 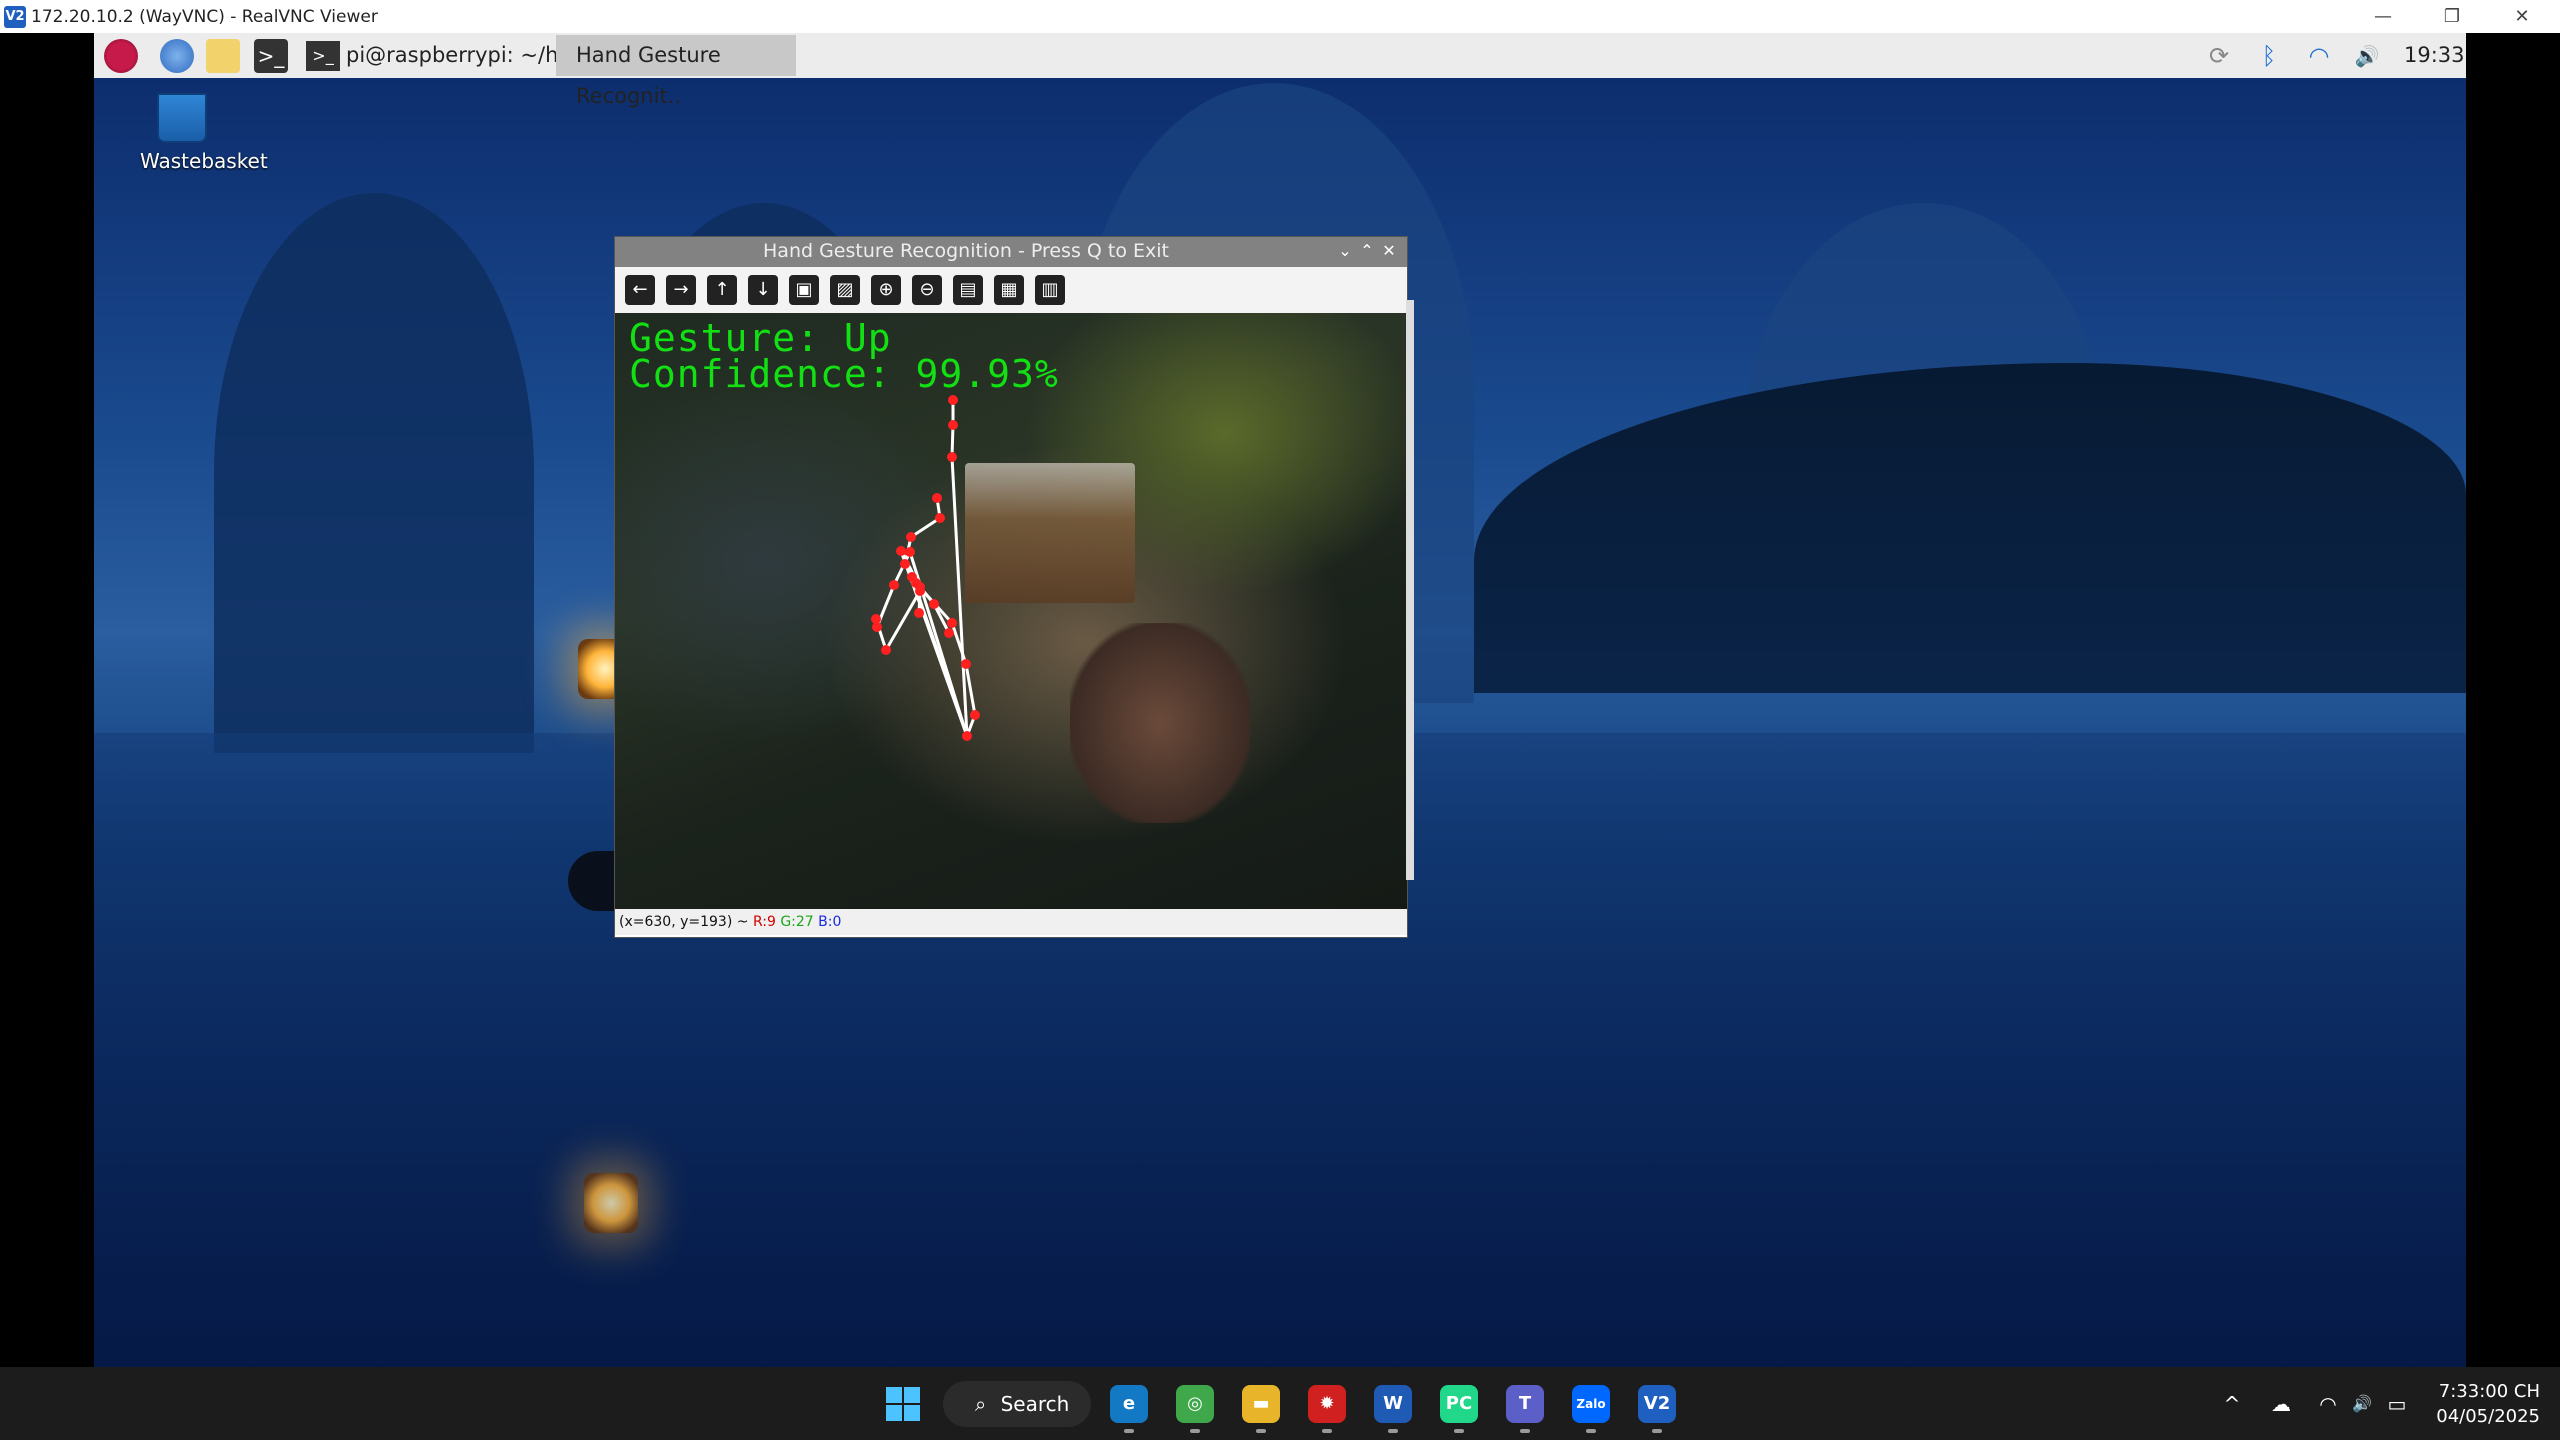 What do you see at coordinates (640, 290) in the screenshot?
I see `pan-left-icon: ←` at bounding box center [640, 290].